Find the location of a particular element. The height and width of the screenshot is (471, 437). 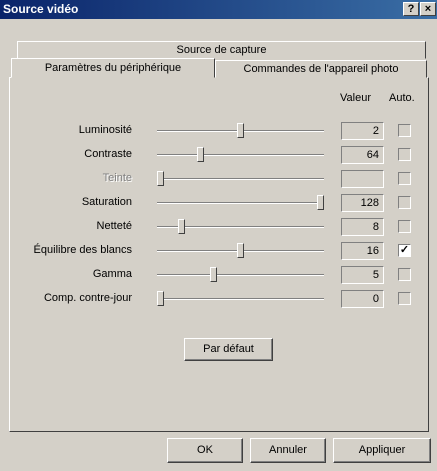

apply-button: Appliquer is located at coordinates (382, 450).